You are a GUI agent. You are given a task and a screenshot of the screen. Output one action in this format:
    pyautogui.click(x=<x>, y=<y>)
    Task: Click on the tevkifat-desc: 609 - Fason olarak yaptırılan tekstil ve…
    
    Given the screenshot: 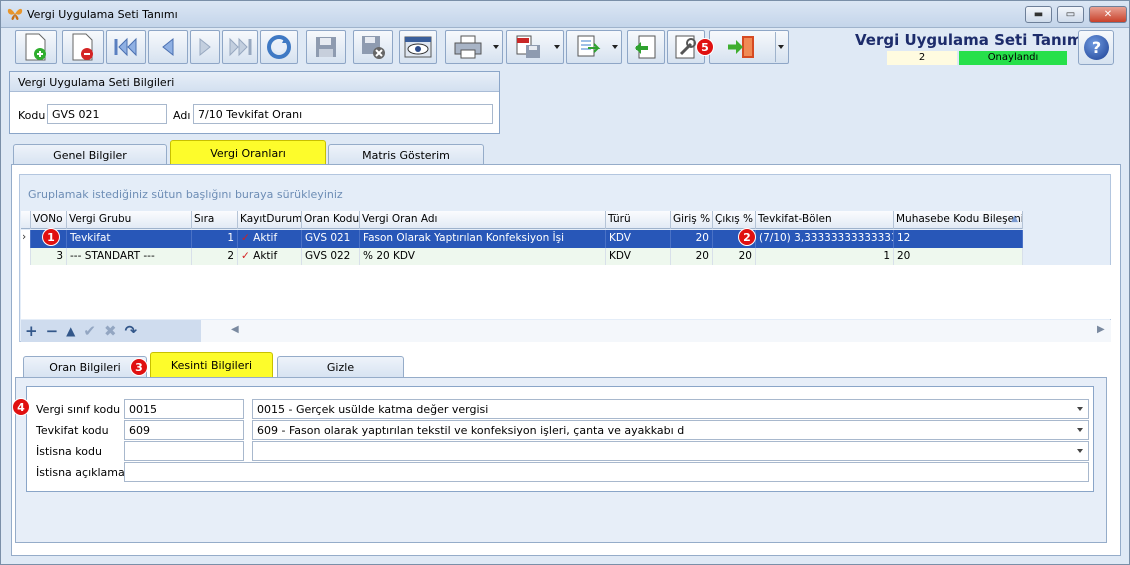 What is the action you would take?
    pyautogui.click(x=471, y=430)
    